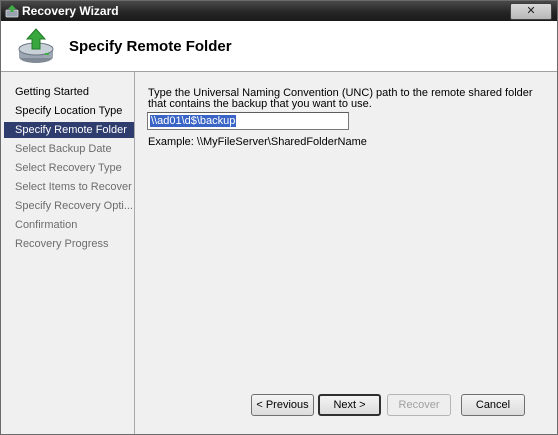  Describe the element at coordinates (150, 46) in the screenshot. I see `page-title: Specify Remote Folder` at that location.